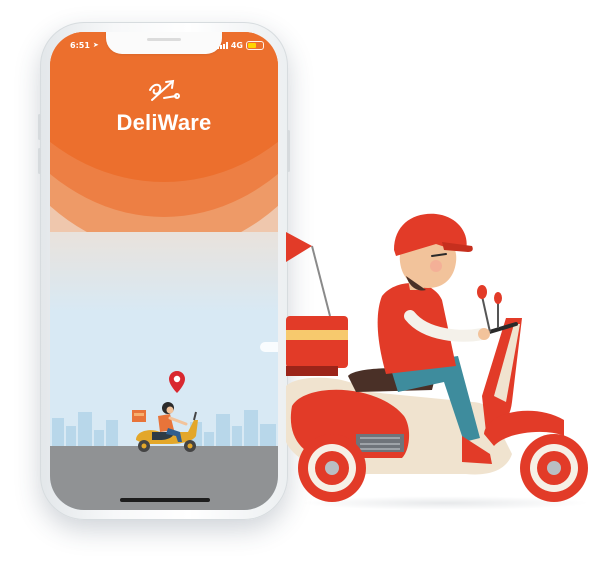 This screenshot has width=600, height=563. I want to click on delivery-box-stripe, so click(317, 335).